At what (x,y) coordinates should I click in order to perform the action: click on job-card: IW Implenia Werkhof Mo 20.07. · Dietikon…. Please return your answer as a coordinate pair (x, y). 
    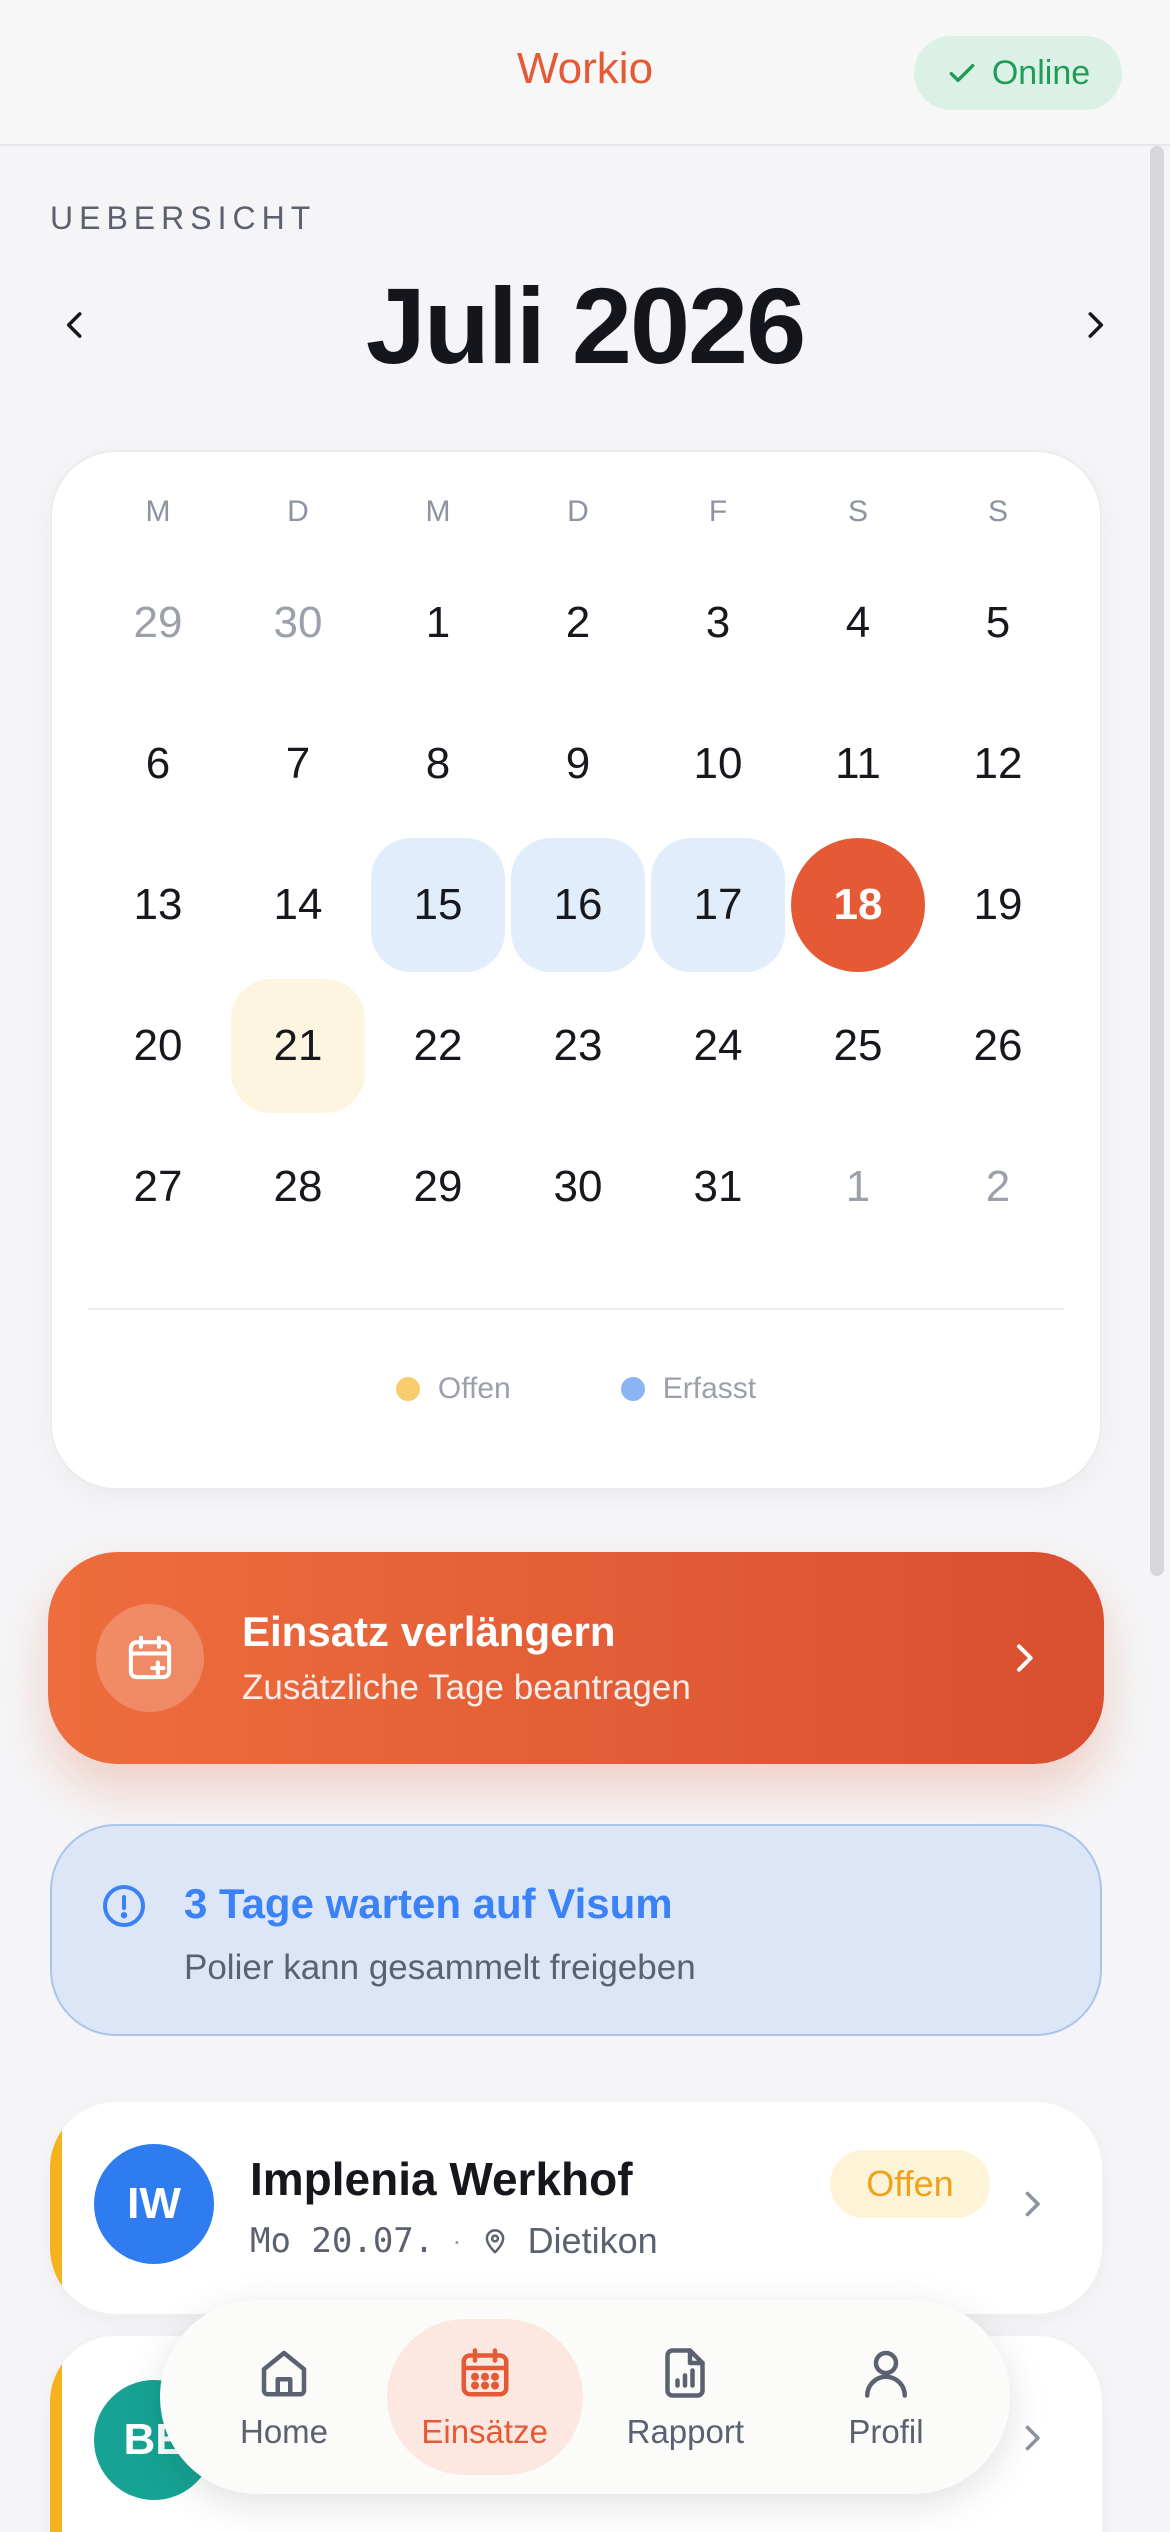
    Looking at the image, I should click on (576, 2208).